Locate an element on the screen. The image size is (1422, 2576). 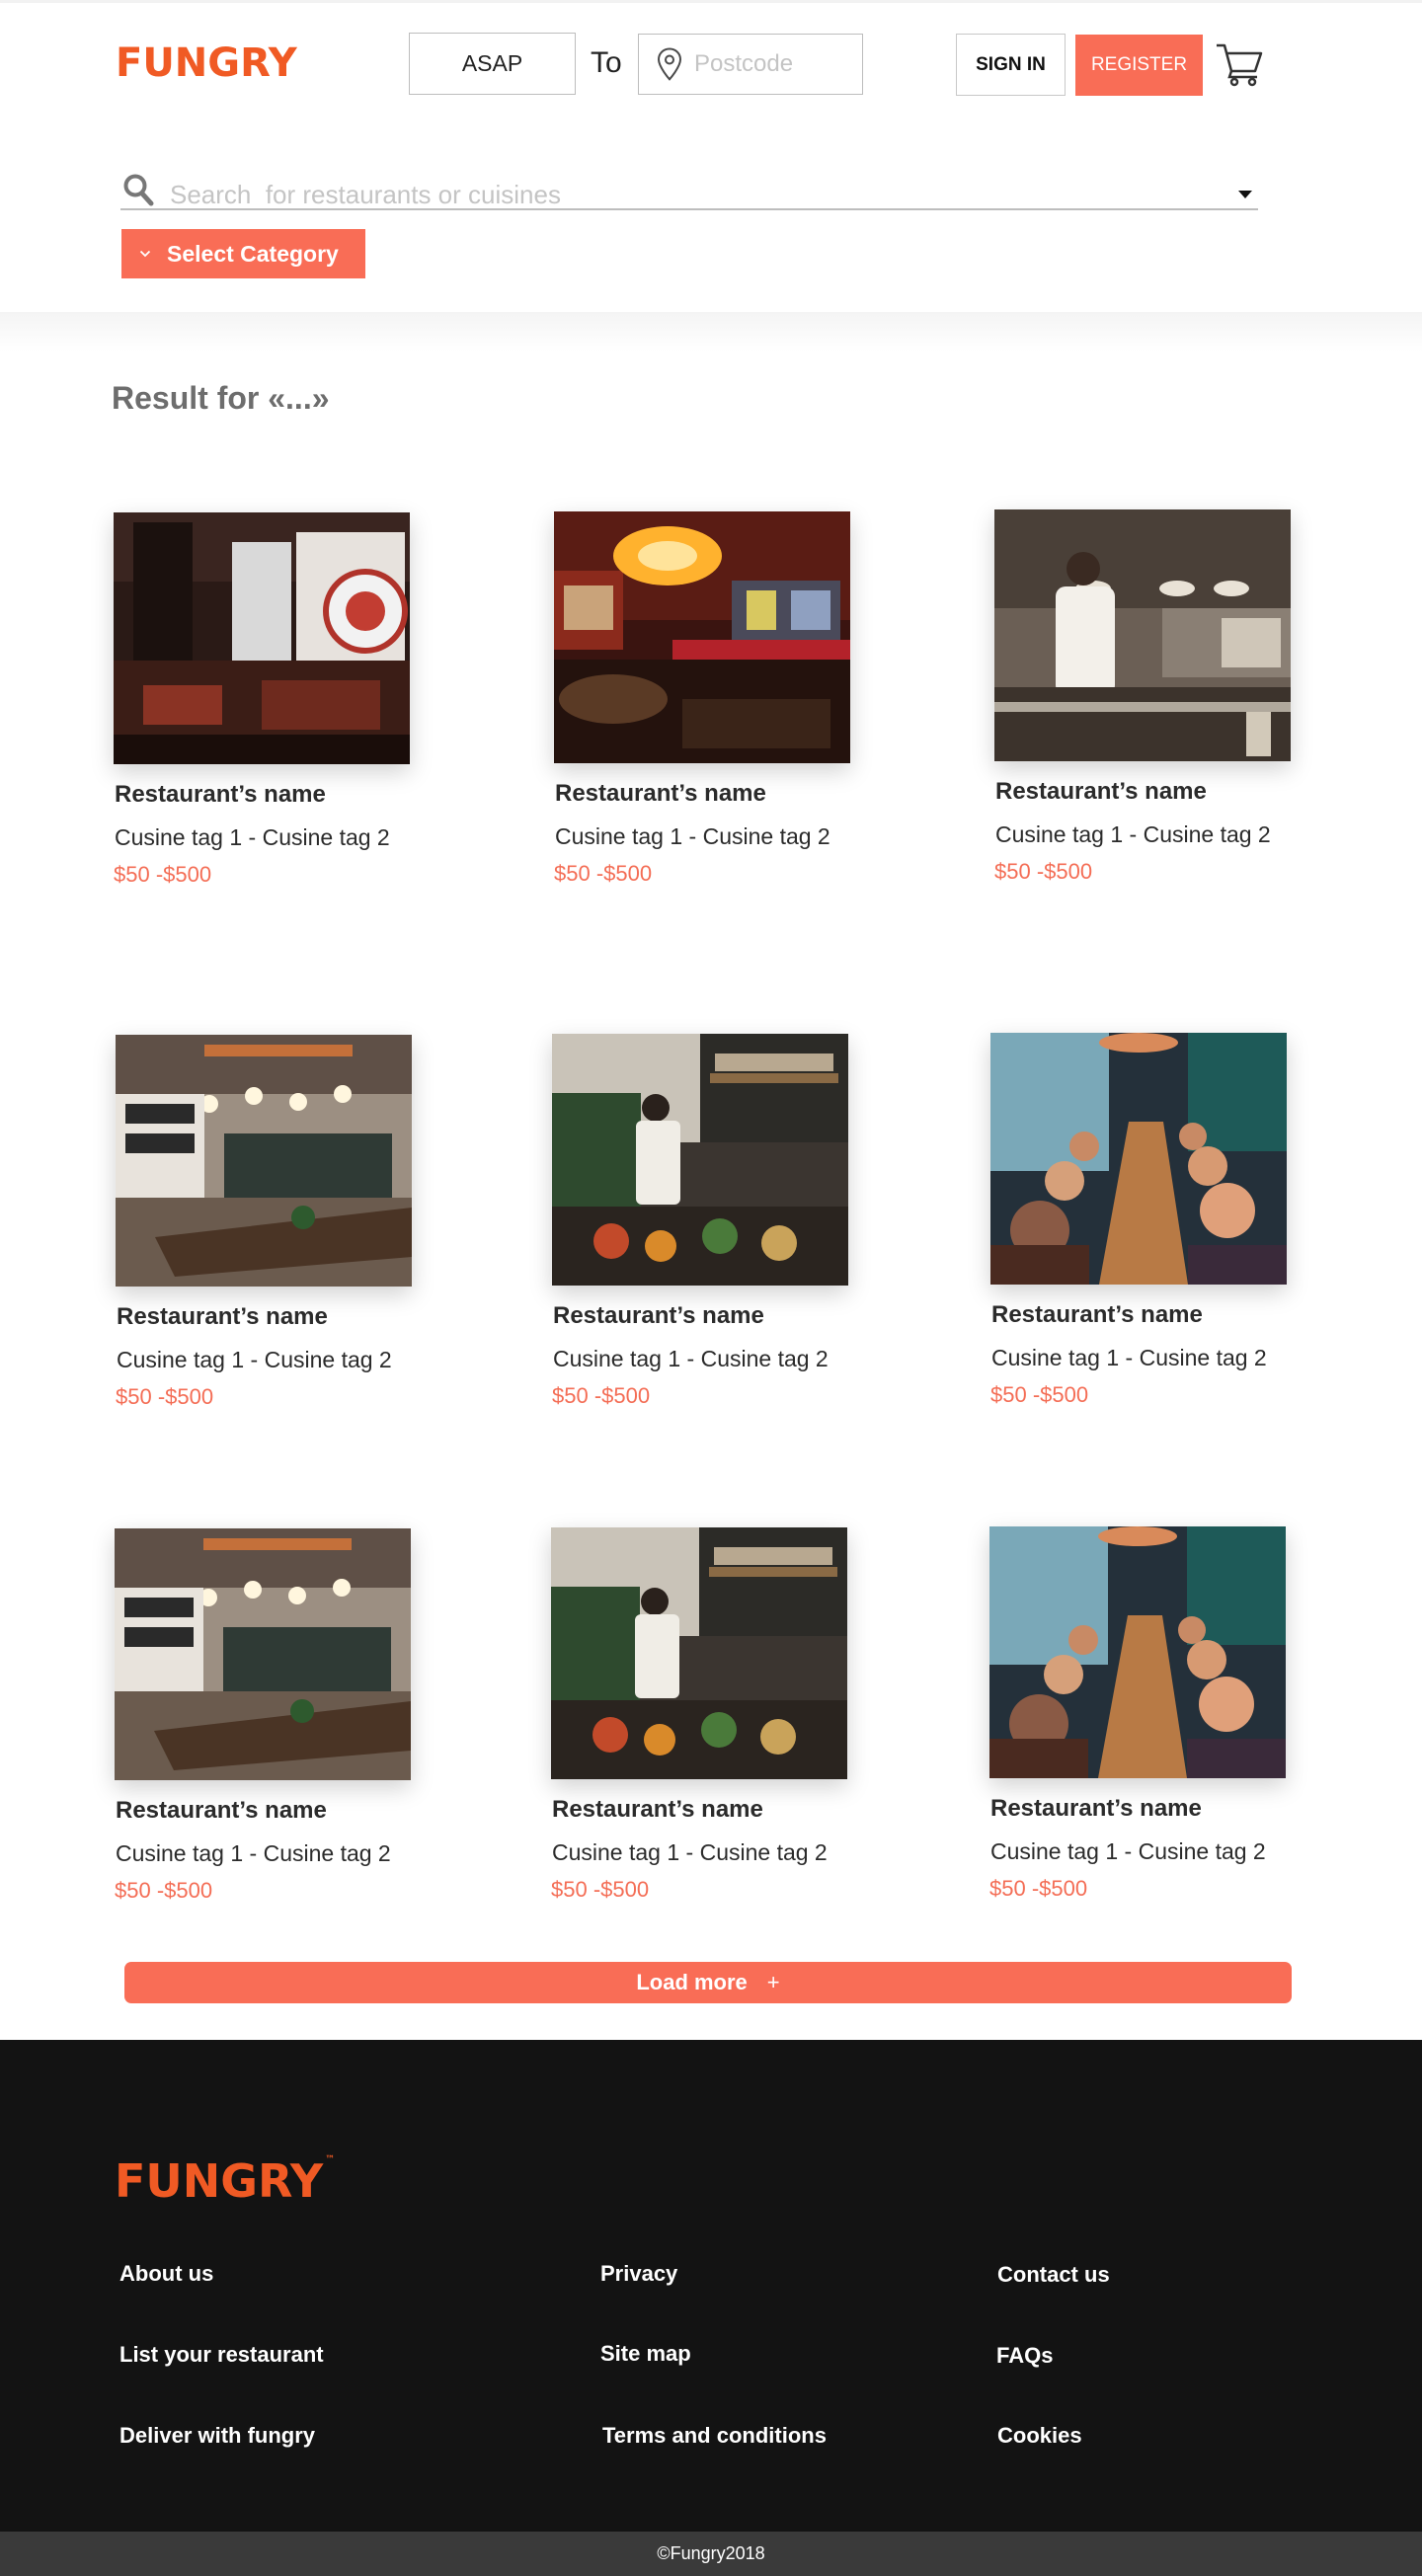
postcode-input is located at coordinates (773, 64).